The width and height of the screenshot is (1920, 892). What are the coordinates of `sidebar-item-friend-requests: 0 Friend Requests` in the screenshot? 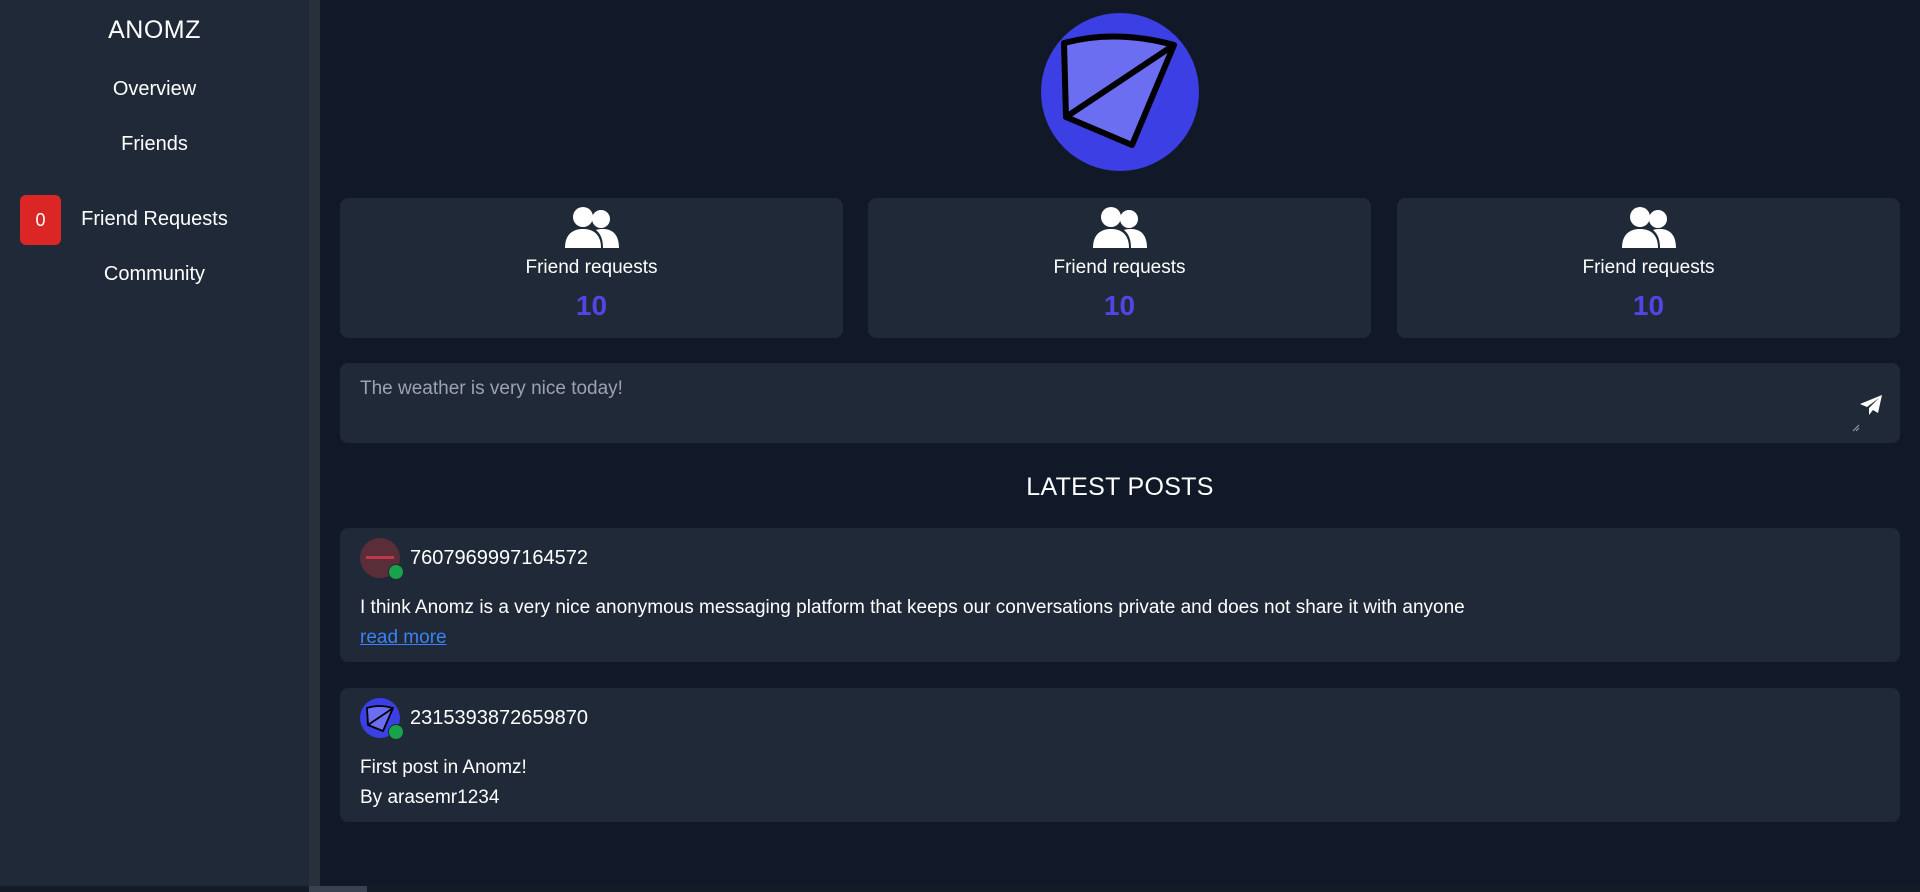 It's located at (154, 220).